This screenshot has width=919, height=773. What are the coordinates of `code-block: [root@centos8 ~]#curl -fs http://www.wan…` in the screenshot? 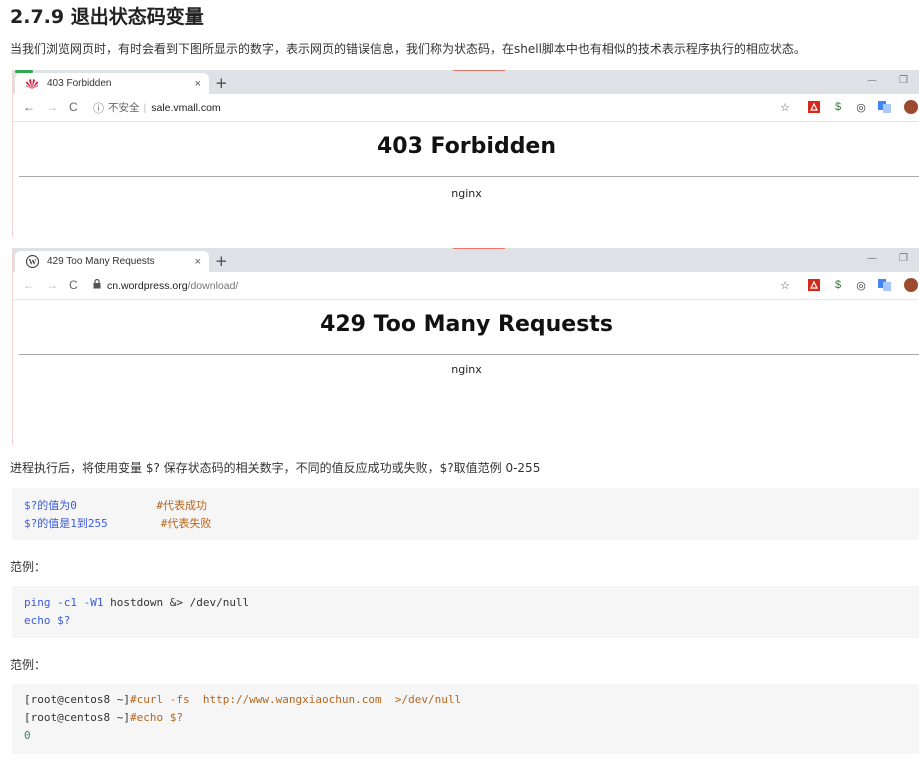 It's located at (465, 719).